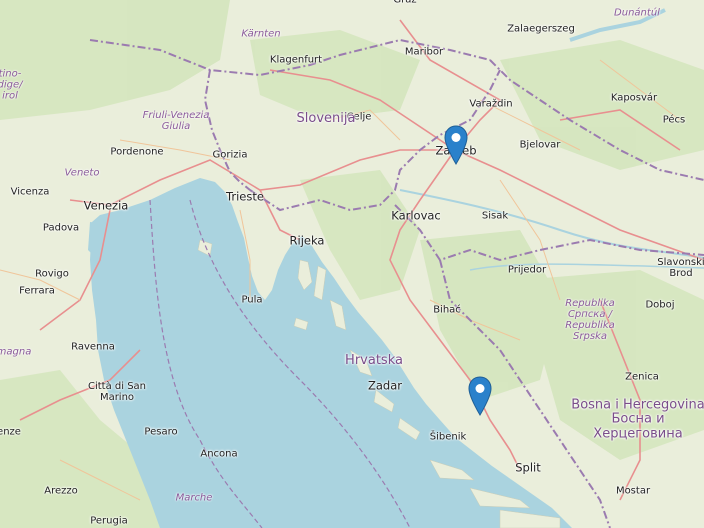 Image resolution: width=704 pixels, height=528 pixels. I want to click on cities-label-pordenone: Pordenone, so click(137, 152).